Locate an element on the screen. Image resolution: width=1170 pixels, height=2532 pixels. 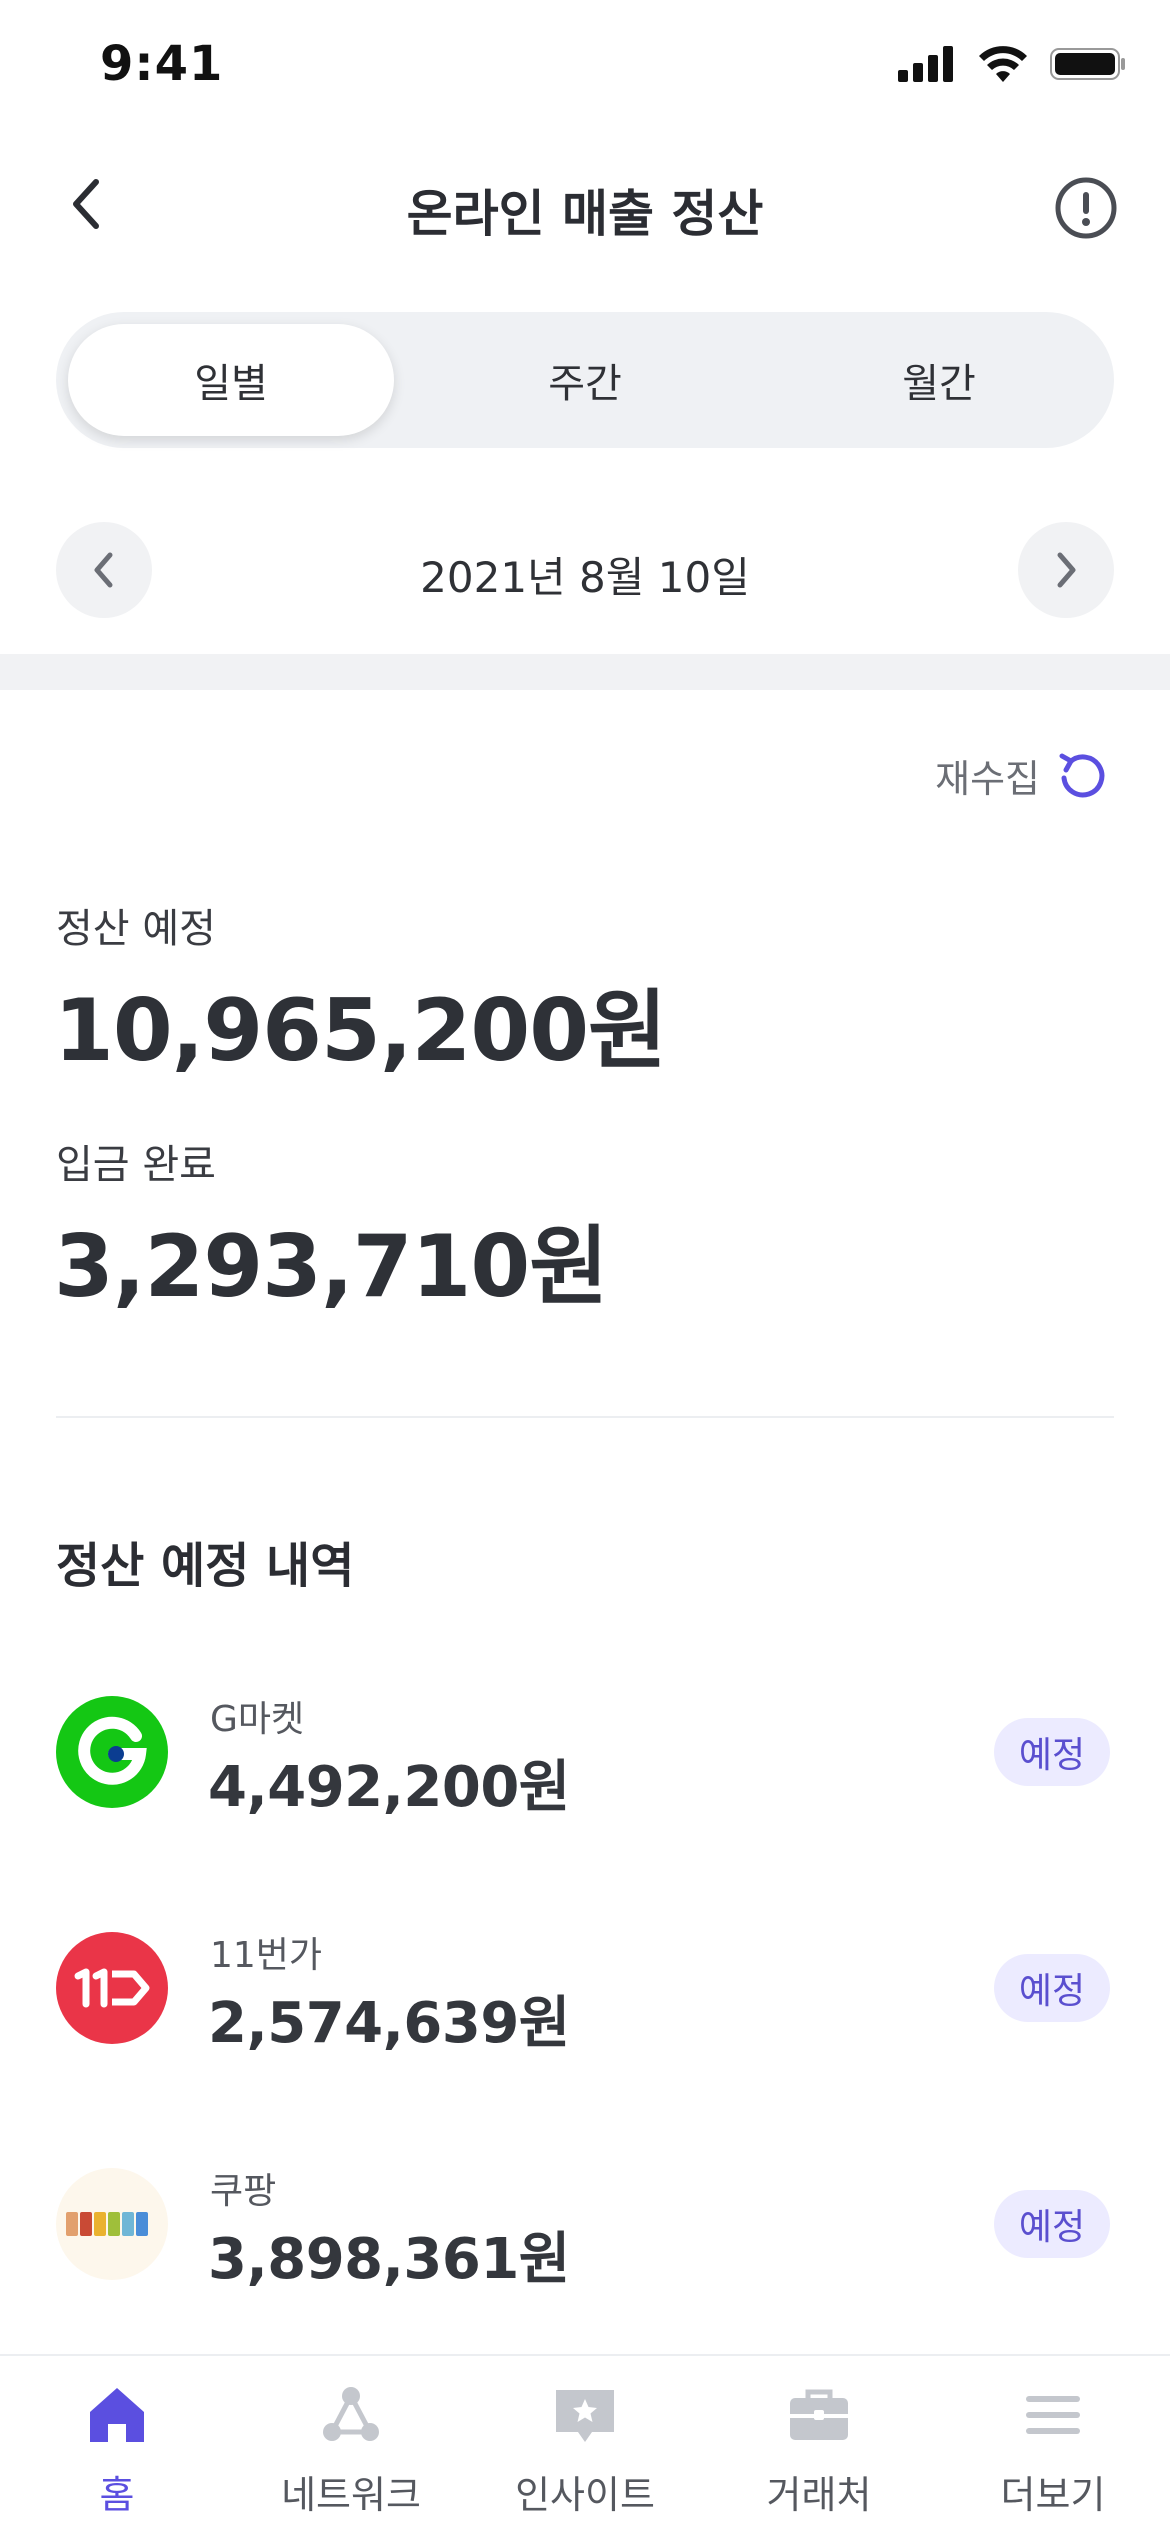
battery-icon is located at coordinates (1087, 64).